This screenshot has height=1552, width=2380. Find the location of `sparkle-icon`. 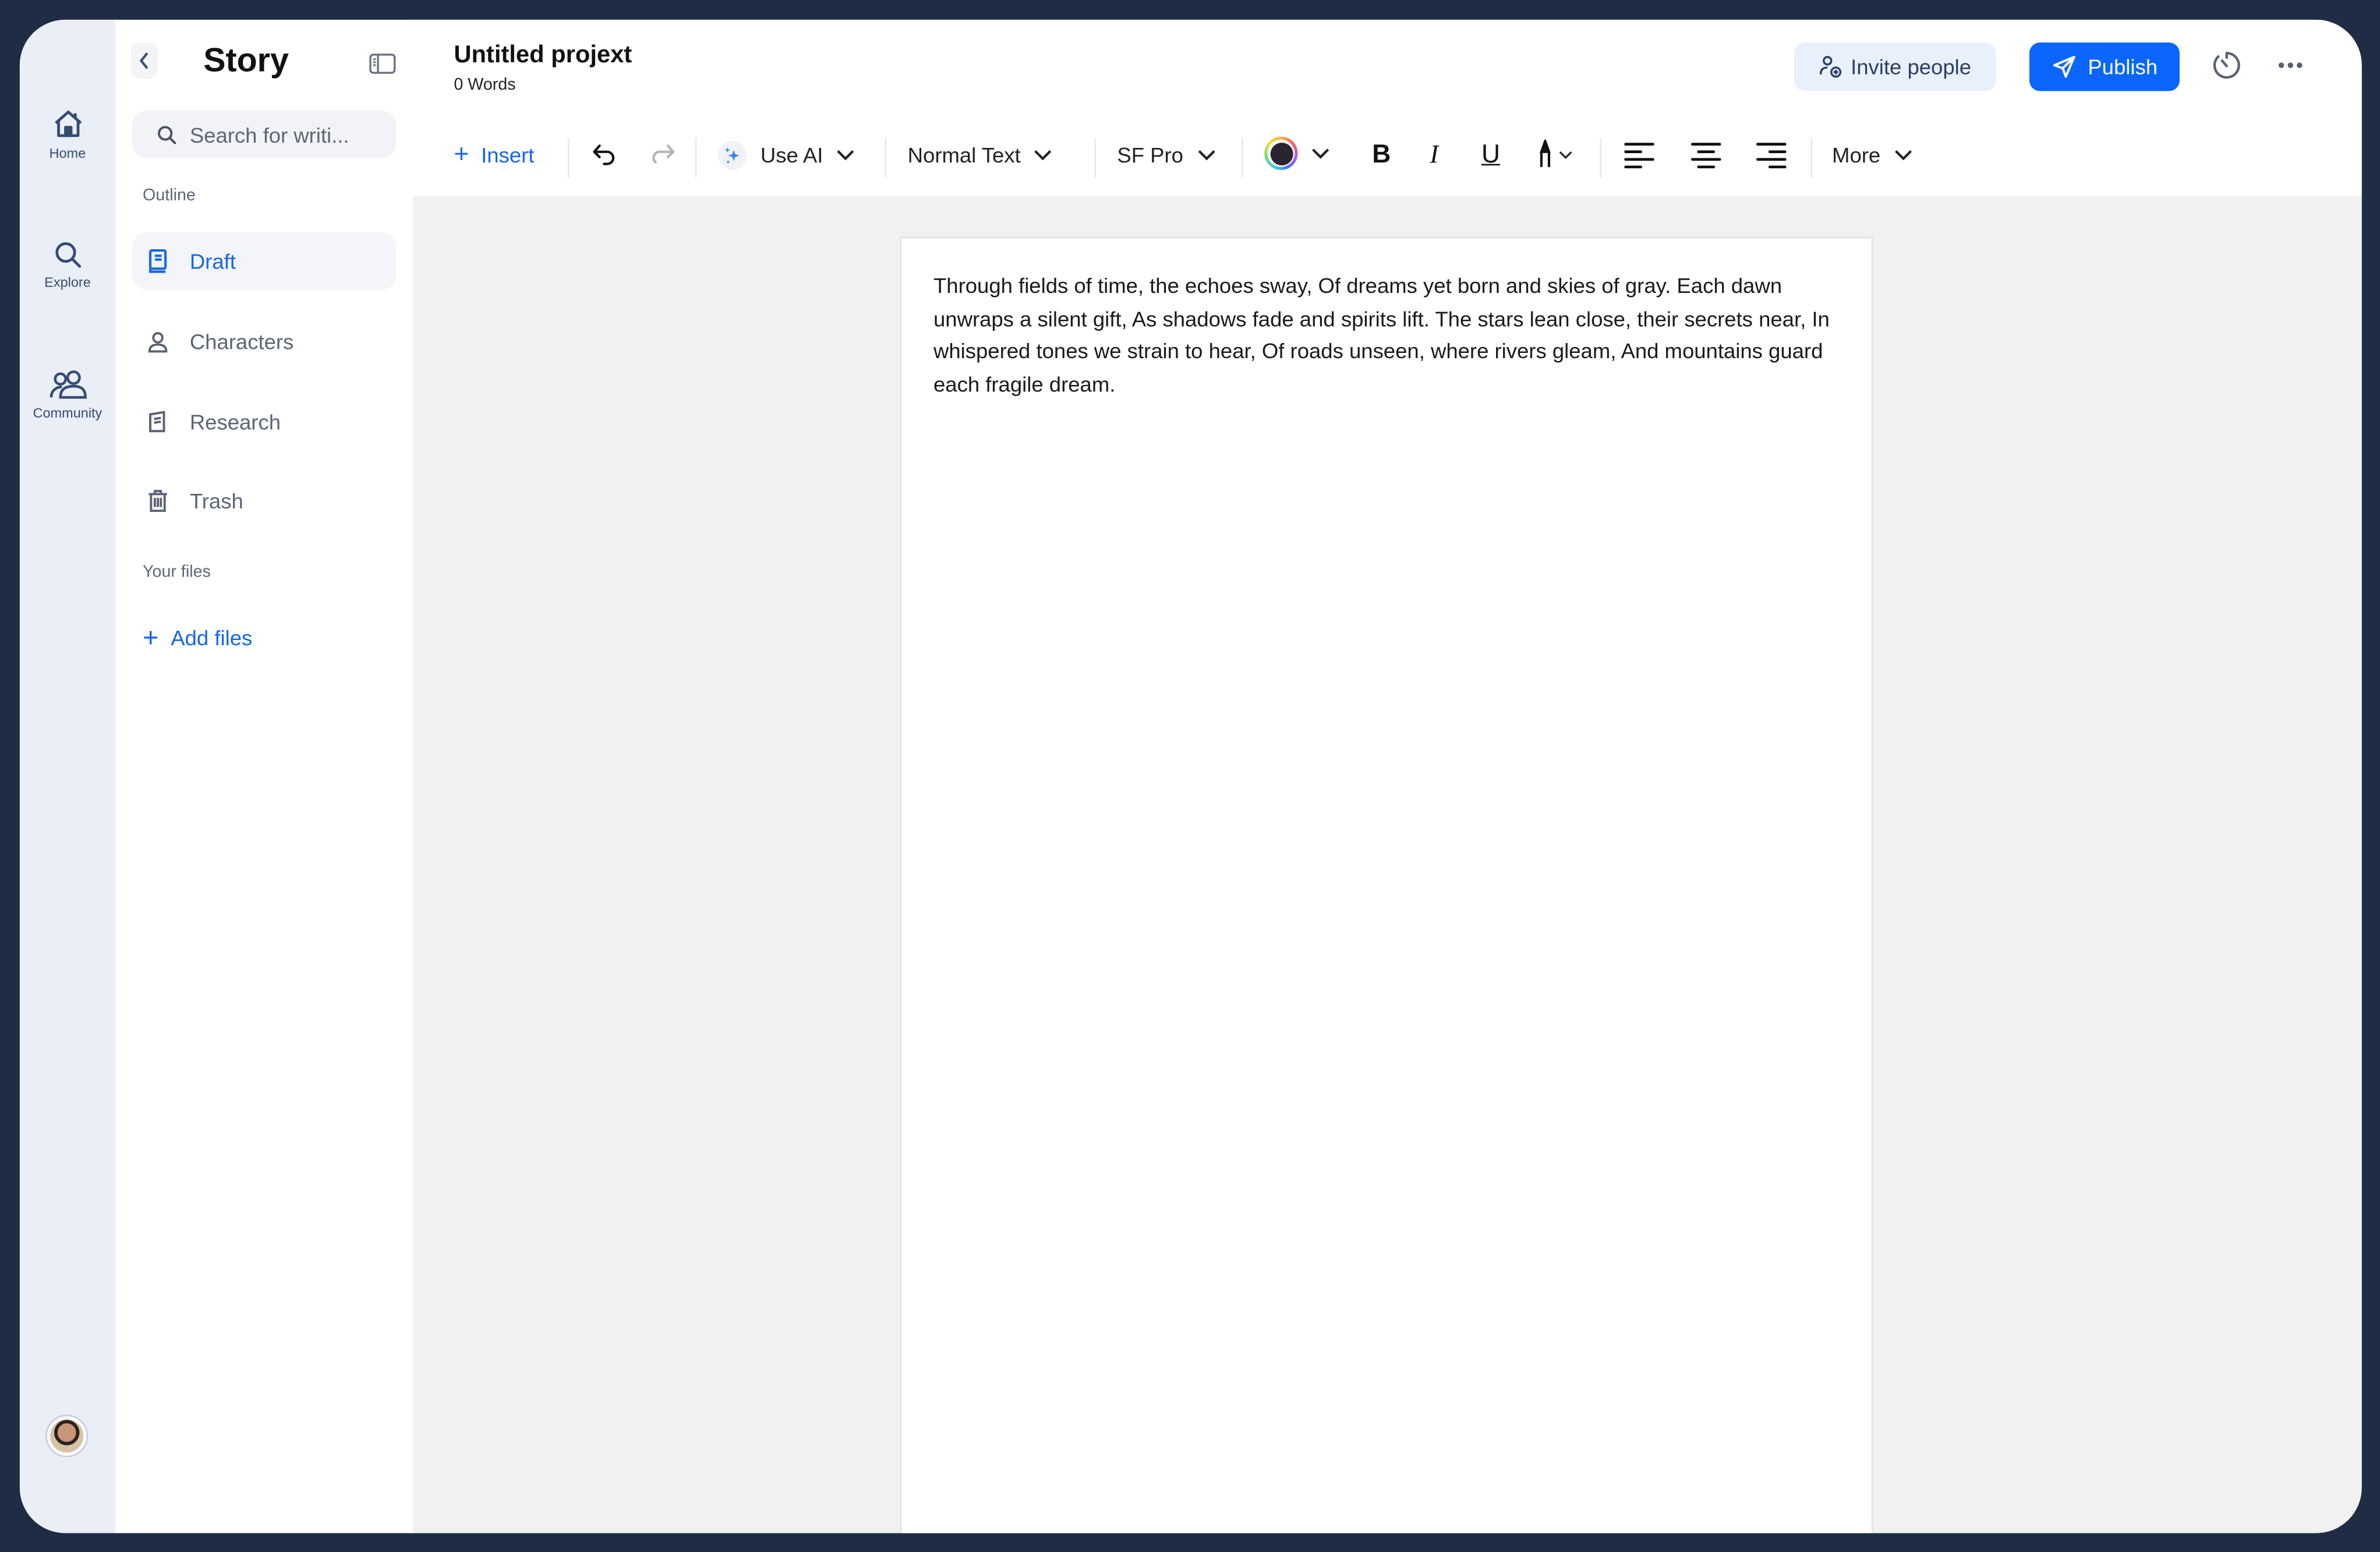

sparkle-icon is located at coordinates (732, 154).